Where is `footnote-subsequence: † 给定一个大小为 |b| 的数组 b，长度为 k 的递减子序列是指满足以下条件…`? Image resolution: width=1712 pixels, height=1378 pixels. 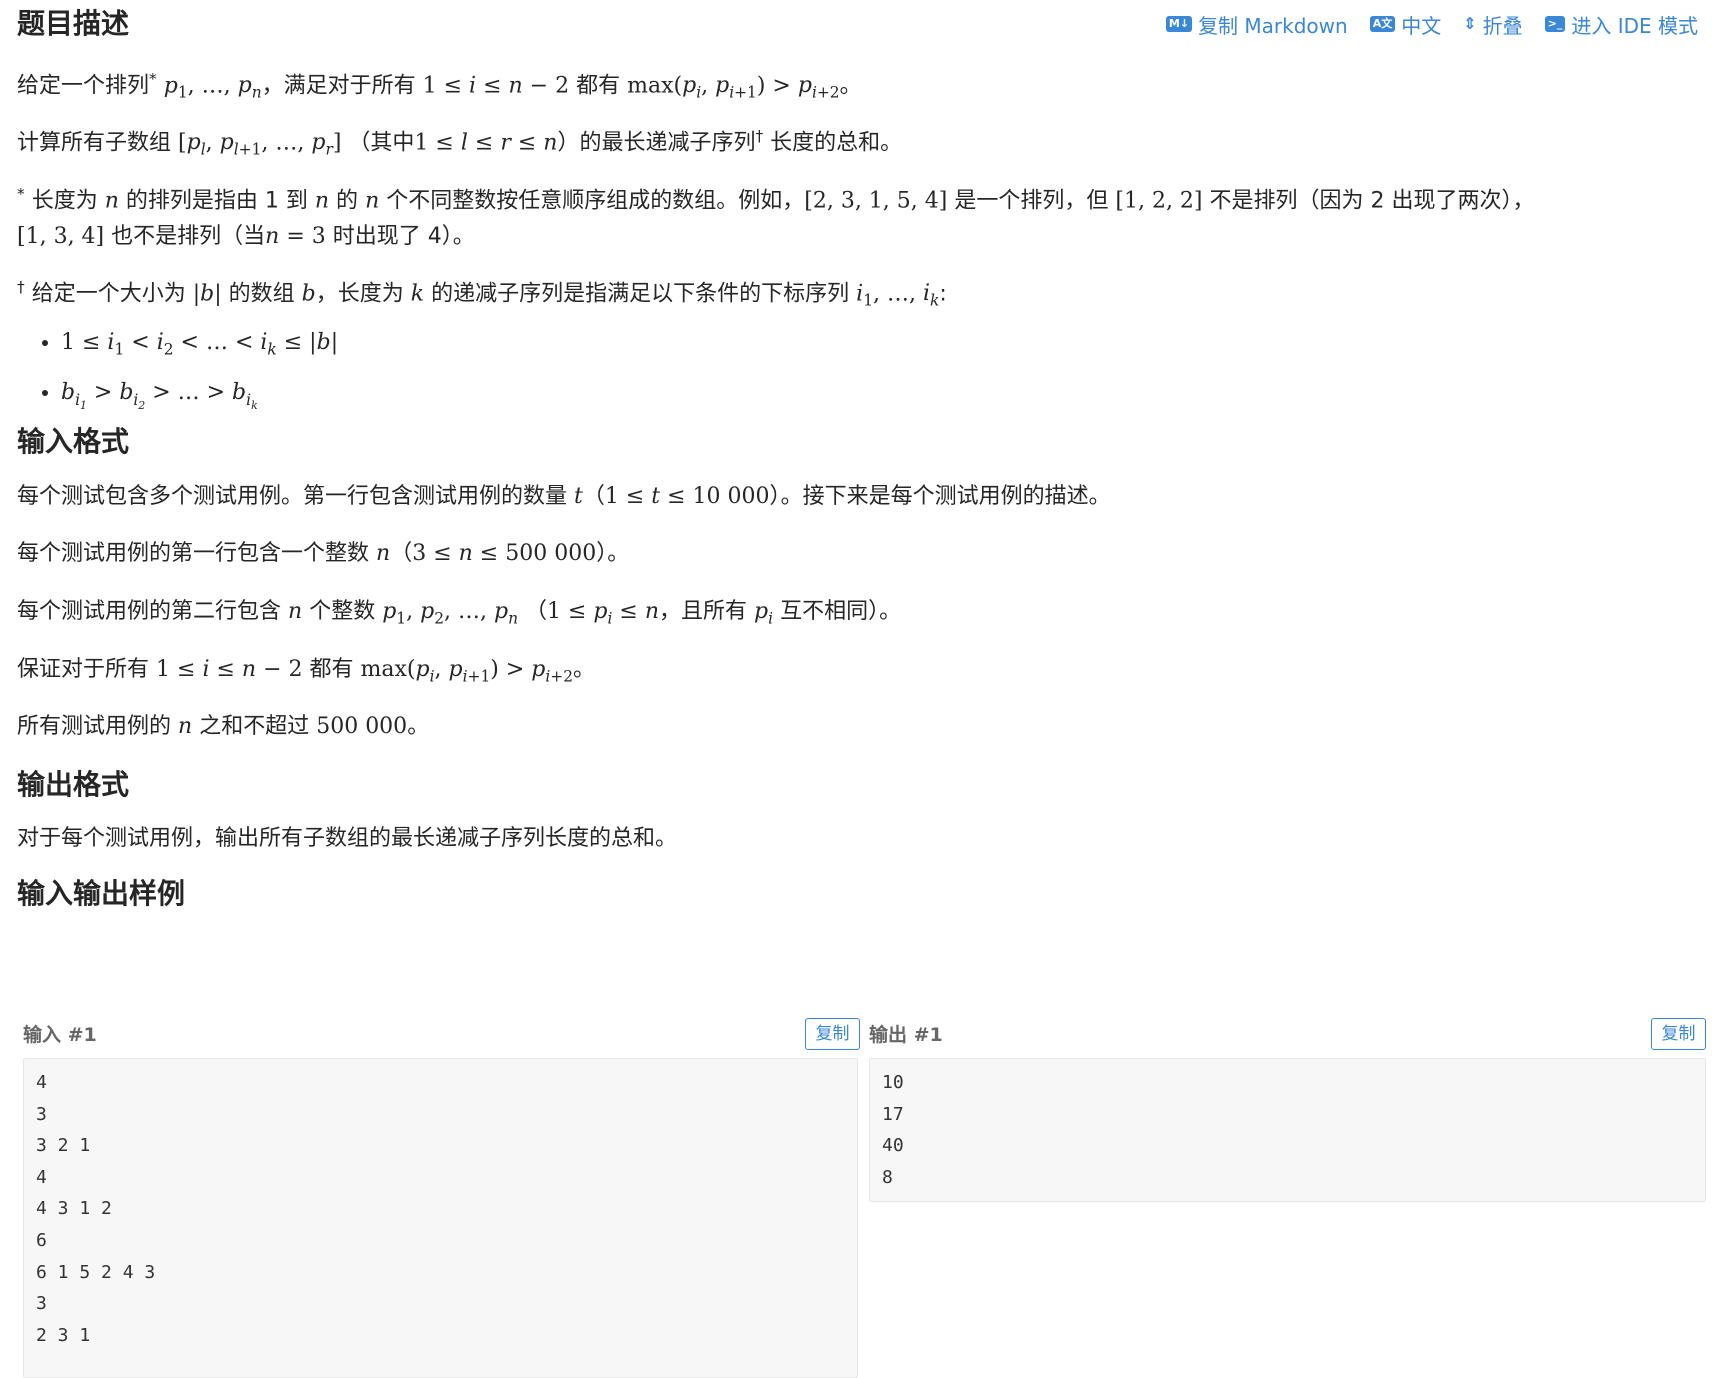
footnote-subsequence: † 给定一个大小为 |b| 的数组 b，长度为 k 的递减子序列是指满足以下条件… is located at coordinates (482, 294).